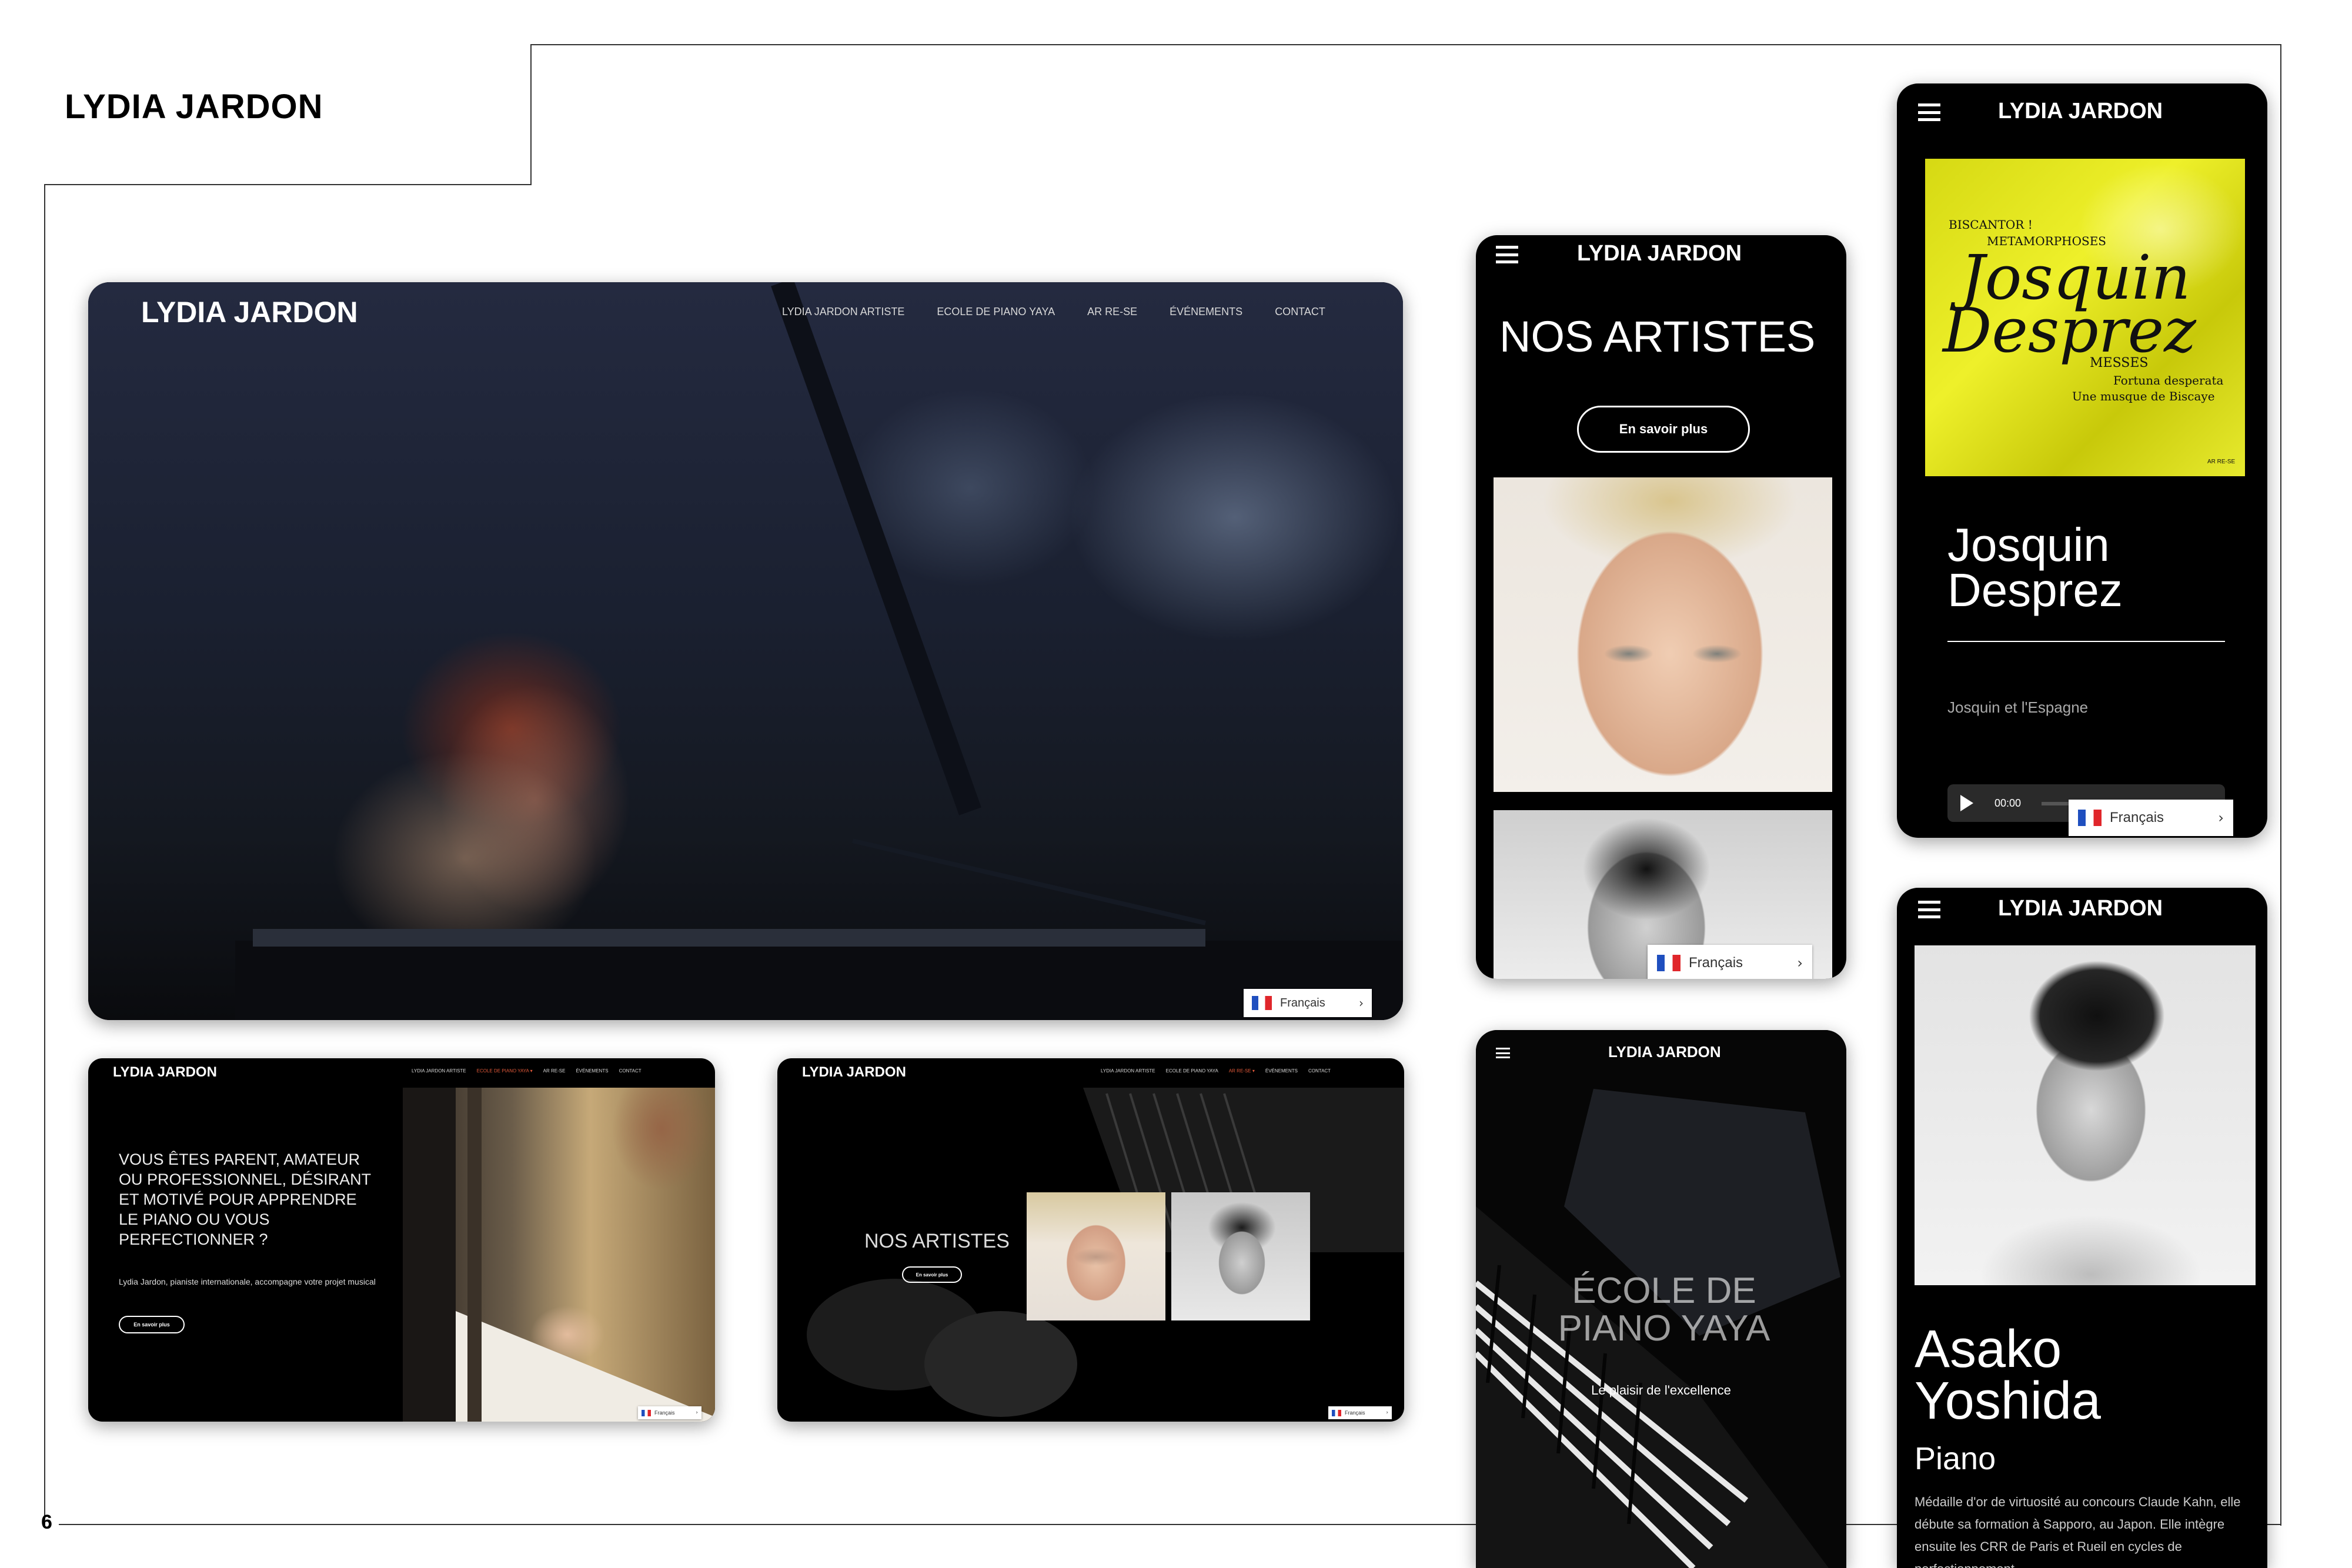 Image resolution: width=2352 pixels, height=1568 pixels. What do you see at coordinates (194, 107) in the screenshot?
I see `page-title: LYDIA JARDON` at bounding box center [194, 107].